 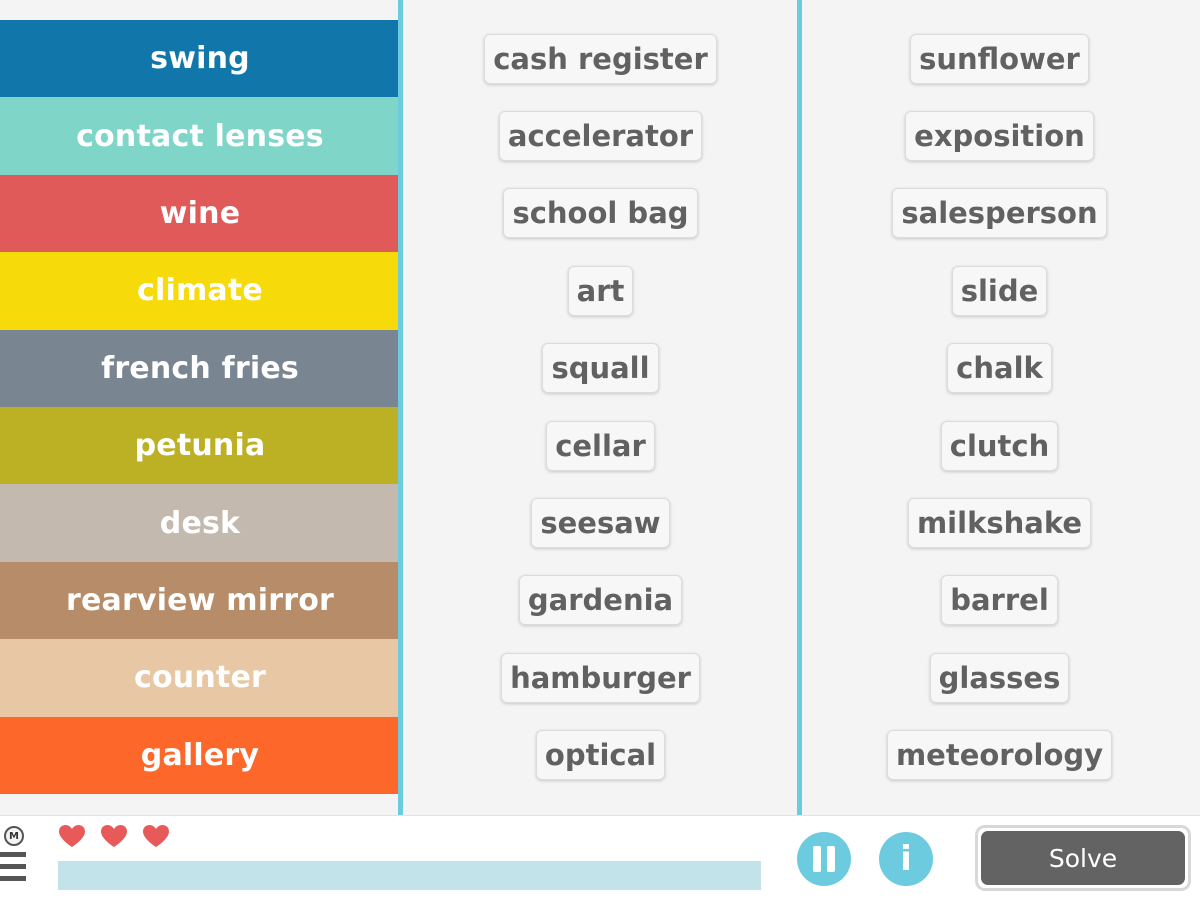 What do you see at coordinates (200, 368) in the screenshot?
I see `category-row: french fries` at bounding box center [200, 368].